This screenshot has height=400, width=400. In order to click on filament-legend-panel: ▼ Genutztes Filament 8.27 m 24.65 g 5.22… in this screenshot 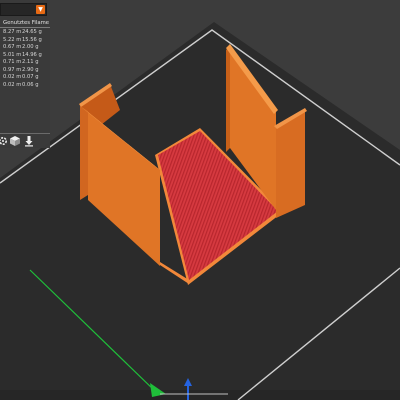, I will do `click(25, 74)`.